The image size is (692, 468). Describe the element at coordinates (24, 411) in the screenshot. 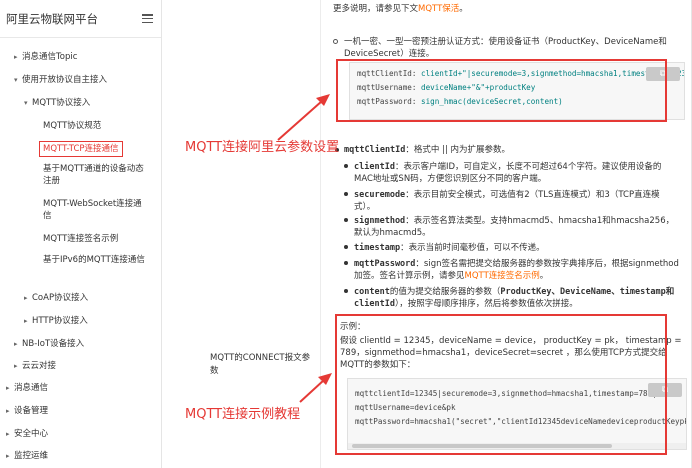

I see `sidebar-item-device-mgmt: ▸ 设备管理` at that location.